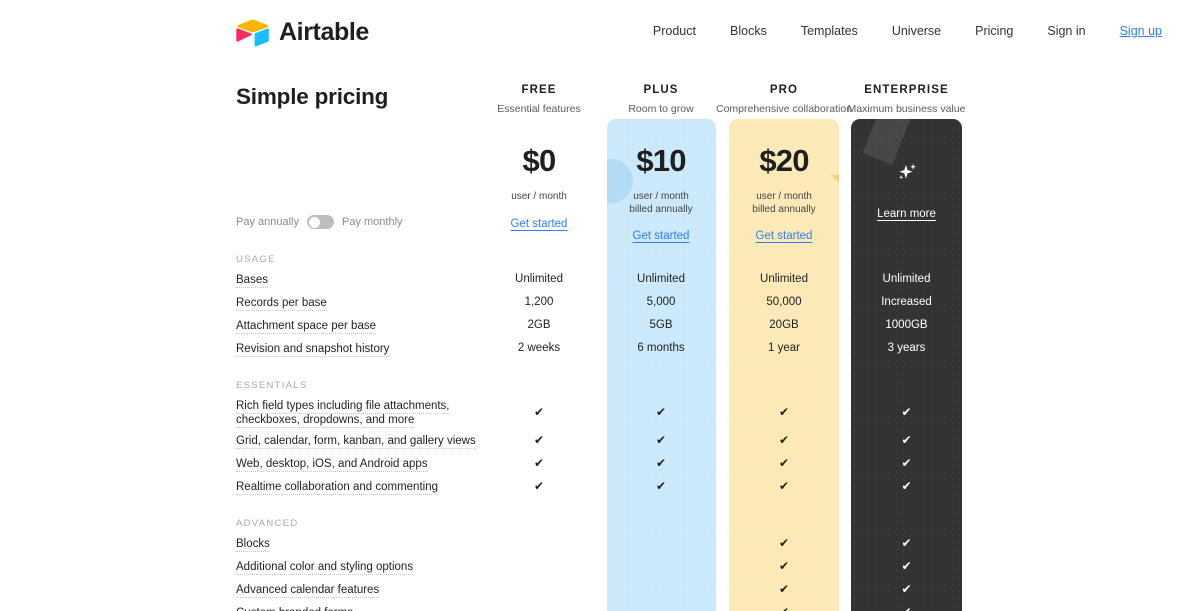 The height and width of the screenshot is (611, 1200). Describe the element at coordinates (661, 302) in the screenshot. I see `cell-plus: 5,000` at that location.